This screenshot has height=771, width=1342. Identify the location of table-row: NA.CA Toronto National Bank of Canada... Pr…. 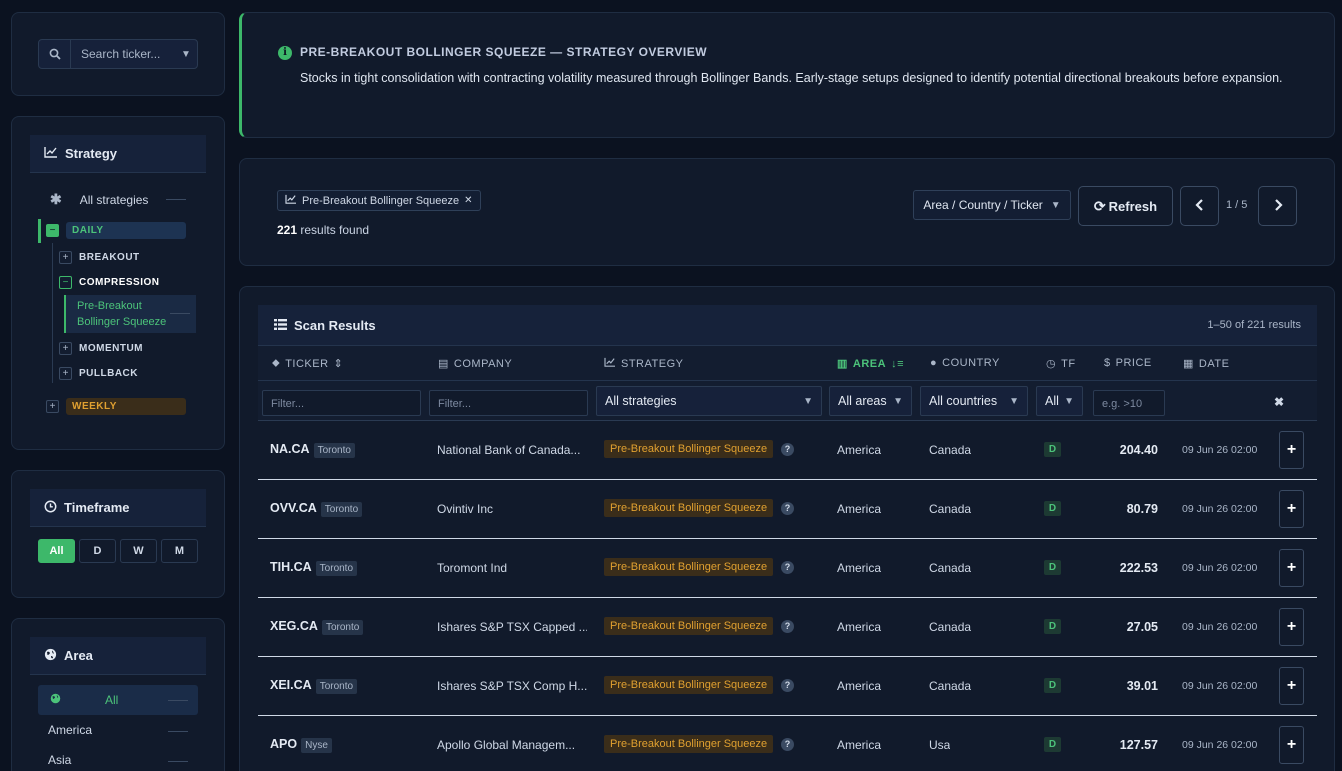
(787, 450).